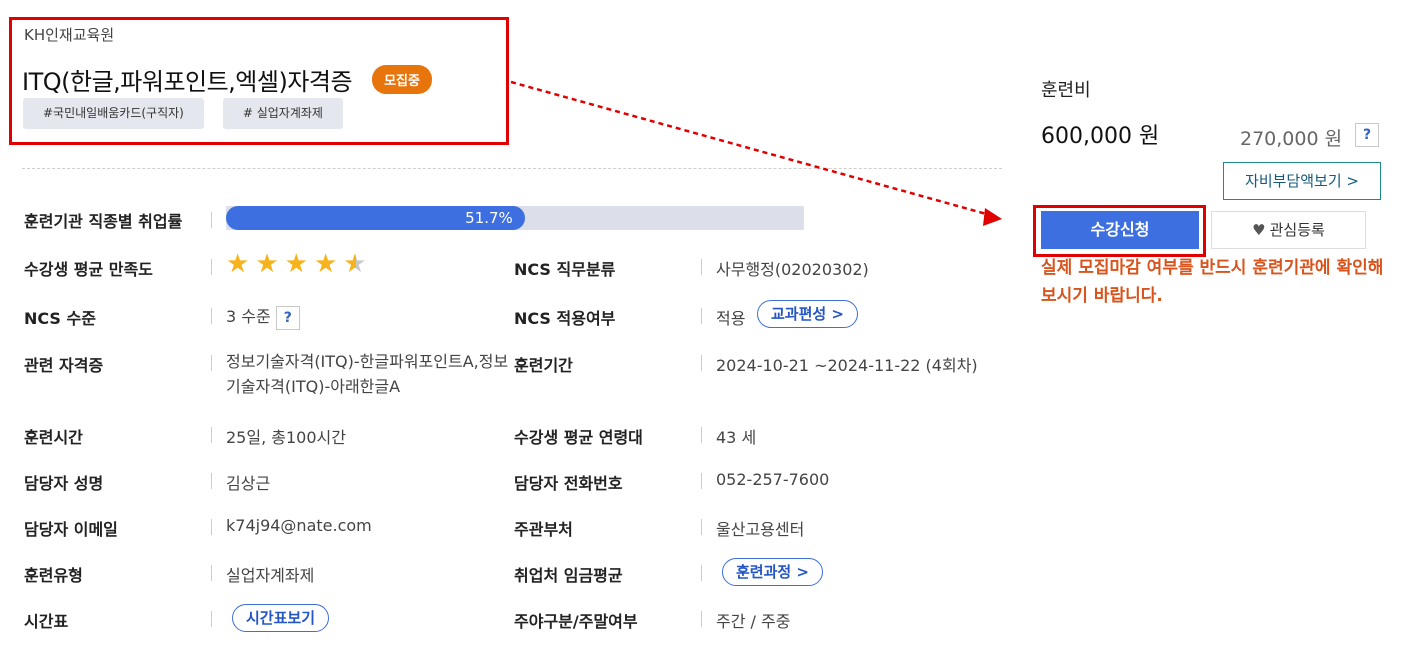  What do you see at coordinates (1259, 230) in the screenshot?
I see `heart-icon: ♥` at bounding box center [1259, 230].